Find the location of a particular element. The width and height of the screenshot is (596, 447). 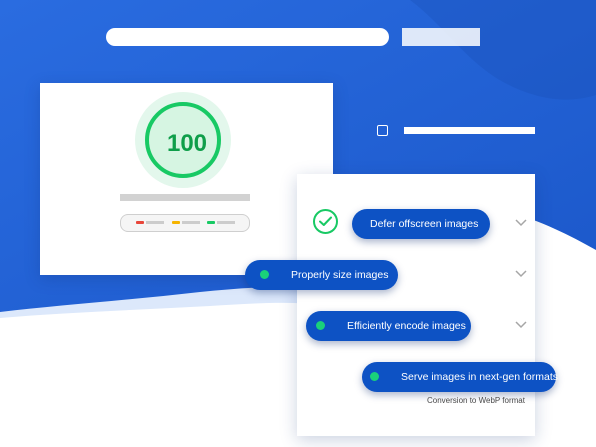

legend-average-marker is located at coordinates (176, 222).